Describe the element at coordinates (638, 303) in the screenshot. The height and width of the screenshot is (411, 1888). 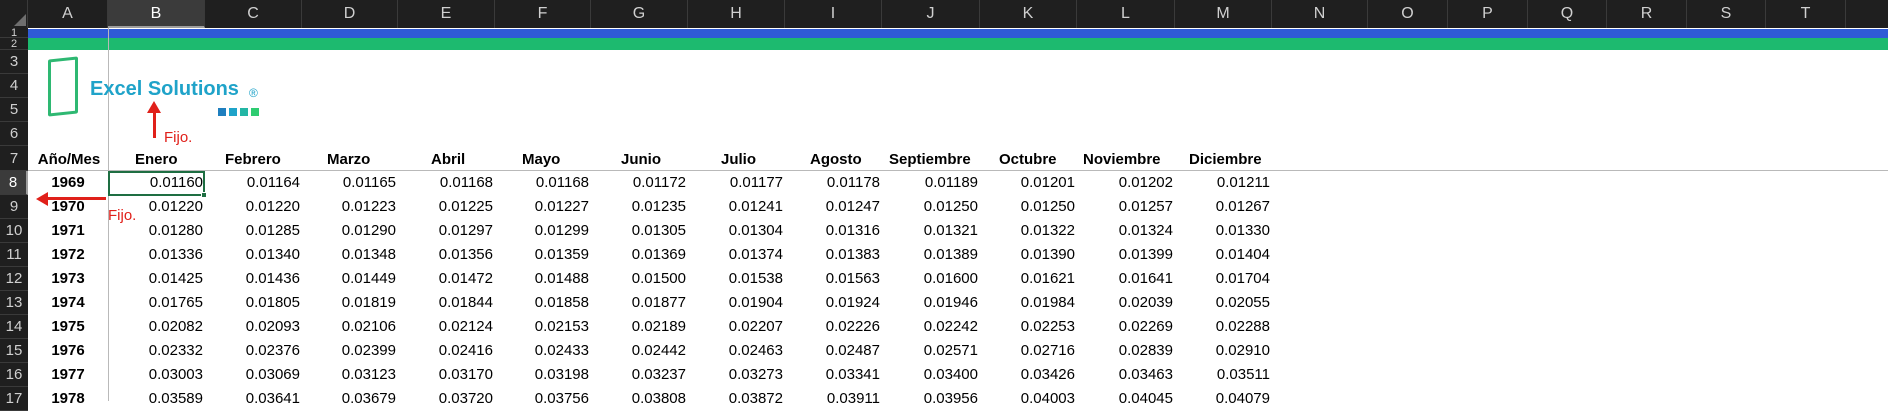
I see `value-cell: 0.01877` at that location.